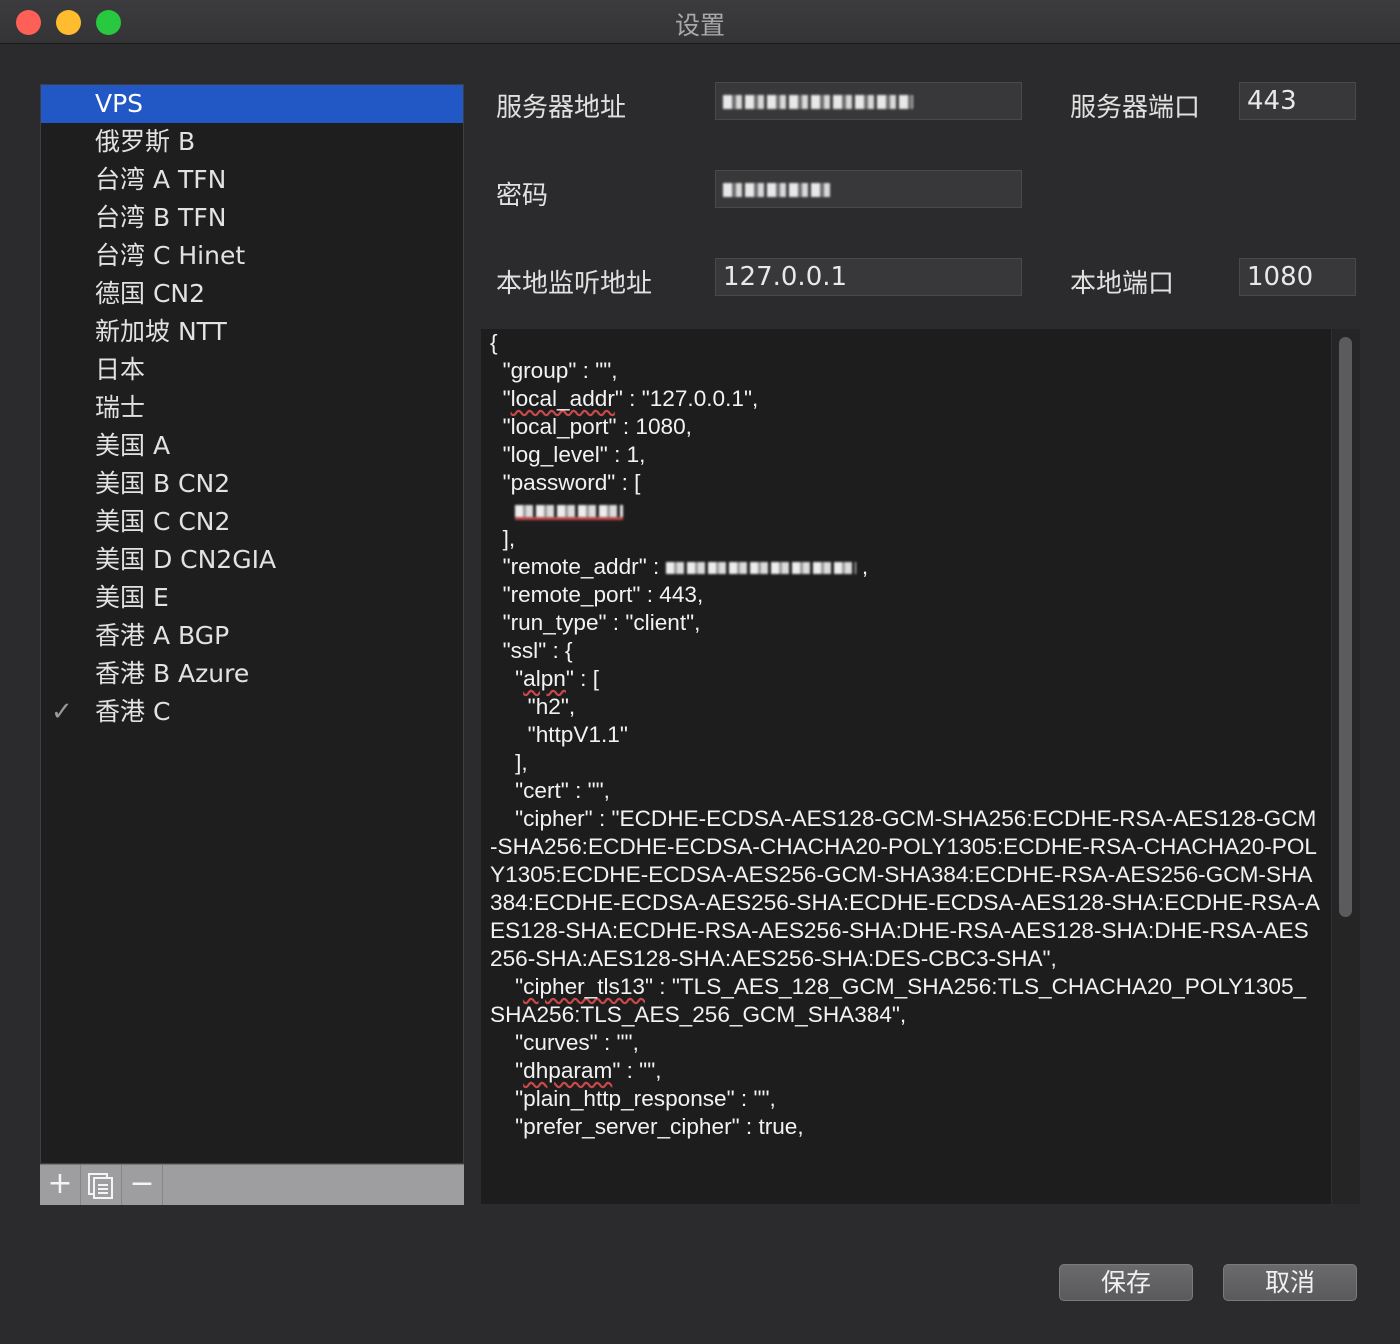 The image size is (1400, 1344). What do you see at coordinates (161, 179) in the screenshot?
I see `server-list-item-label: 台湾 A TFN` at bounding box center [161, 179].